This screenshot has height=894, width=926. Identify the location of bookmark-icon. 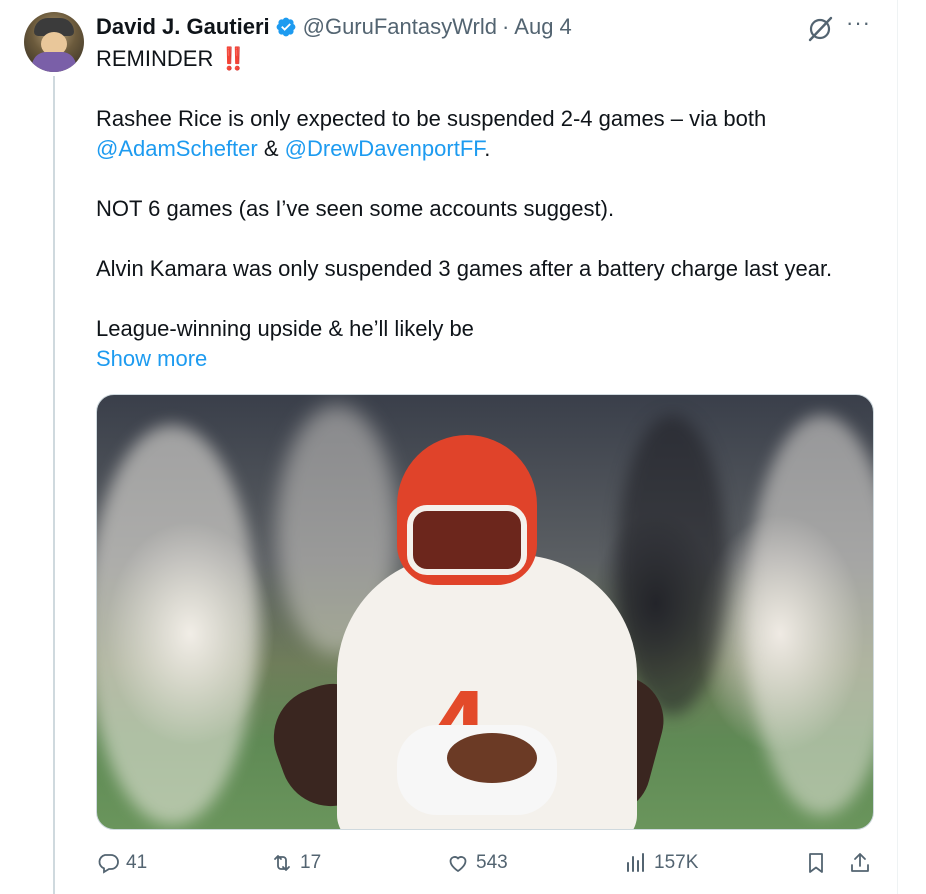
(816, 863).